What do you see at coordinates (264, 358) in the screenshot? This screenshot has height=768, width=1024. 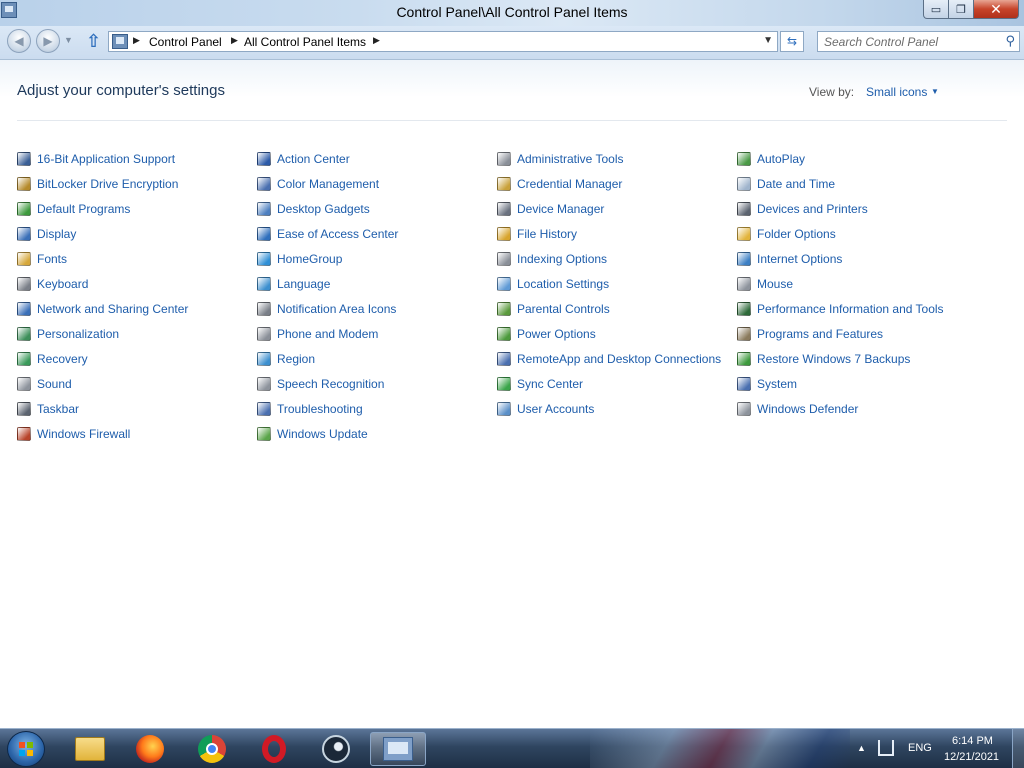 I see `region-icon` at bounding box center [264, 358].